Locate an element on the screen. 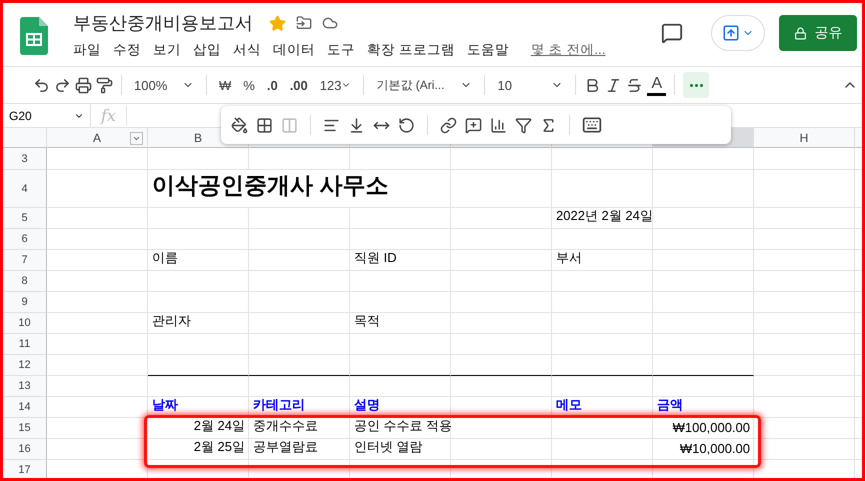  present-button is located at coordinates (738, 33).